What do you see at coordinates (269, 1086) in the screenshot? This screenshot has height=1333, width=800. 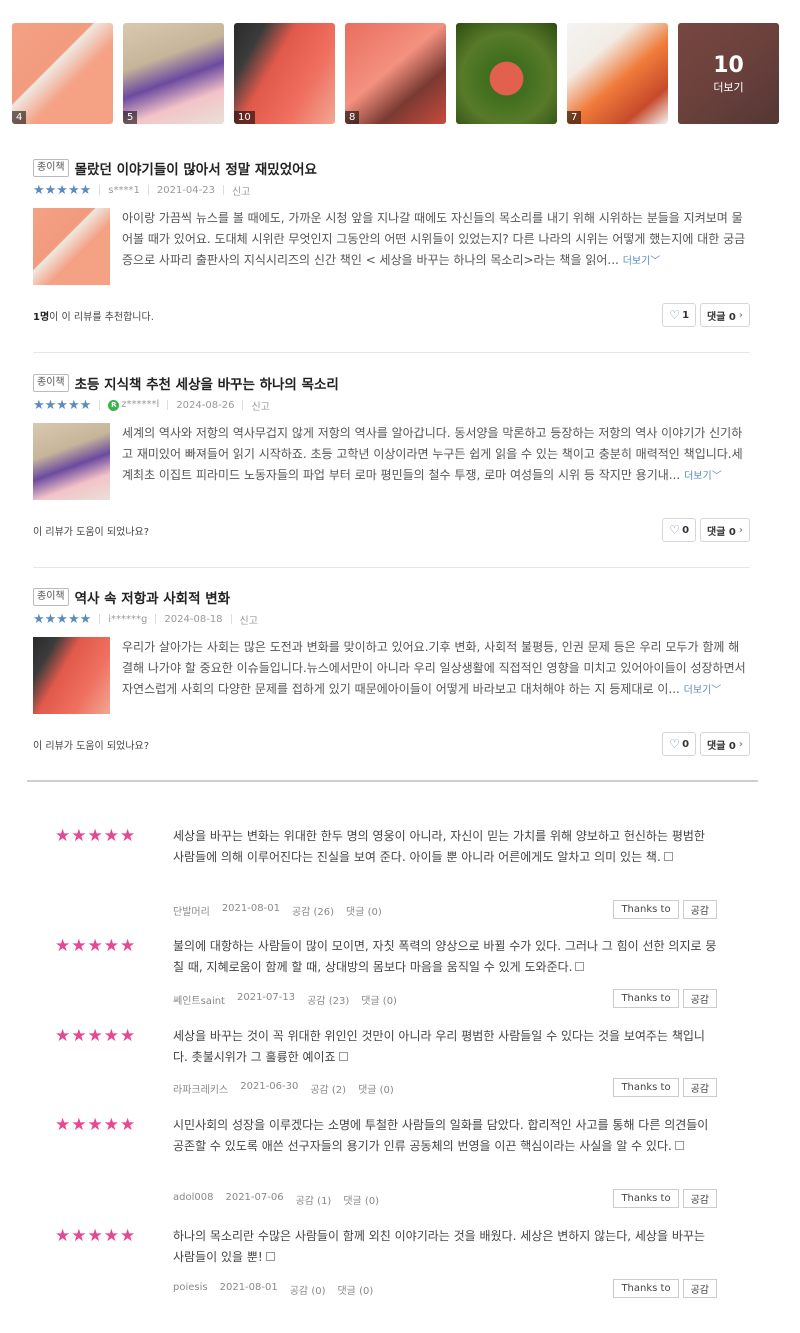 I see `review-date: 2021-06-30` at bounding box center [269, 1086].